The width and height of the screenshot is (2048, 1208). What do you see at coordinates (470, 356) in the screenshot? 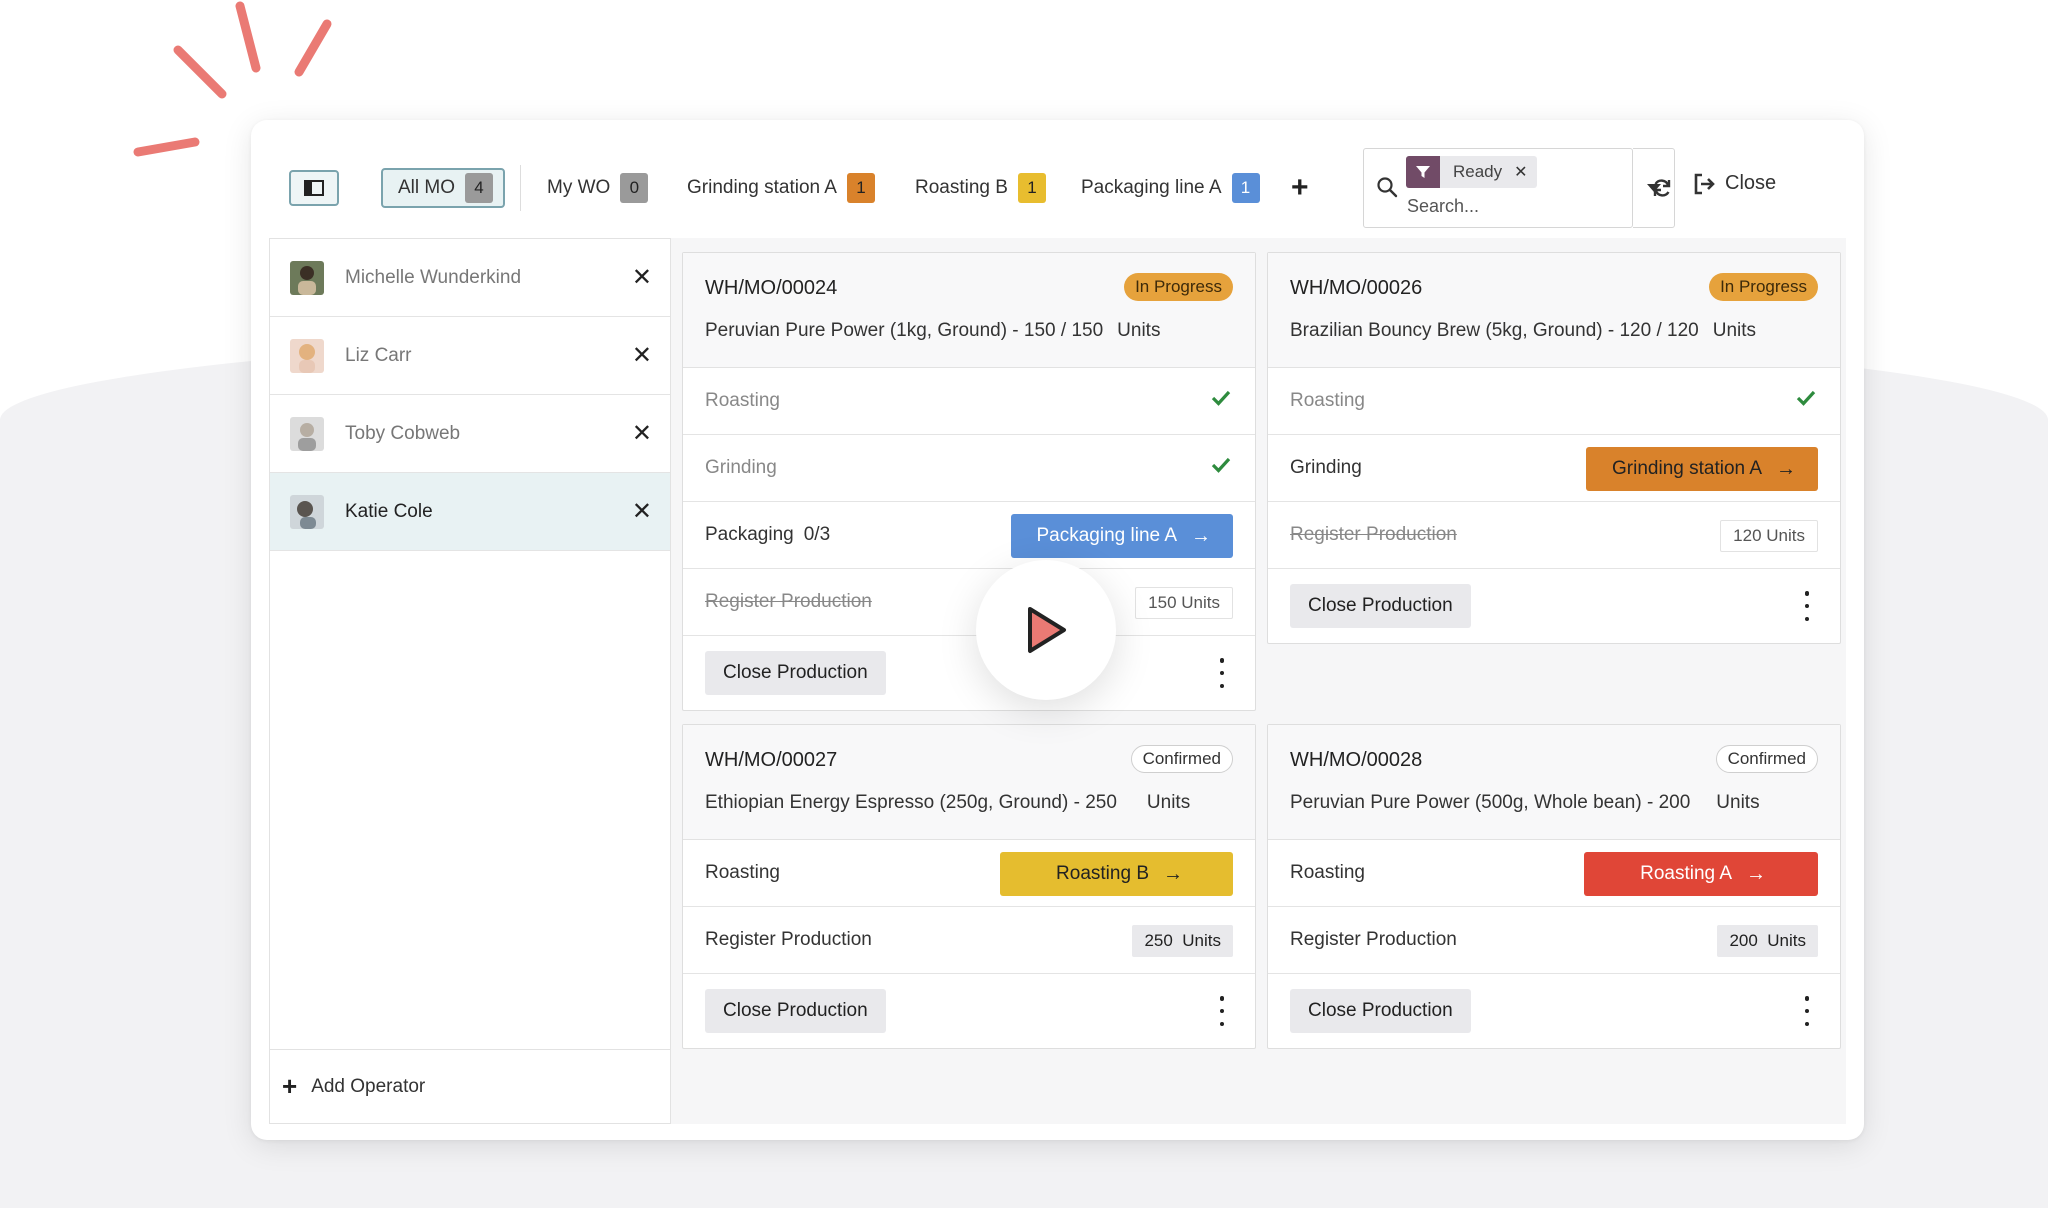
I see `operator-row: Liz Carr ✕` at bounding box center [470, 356].